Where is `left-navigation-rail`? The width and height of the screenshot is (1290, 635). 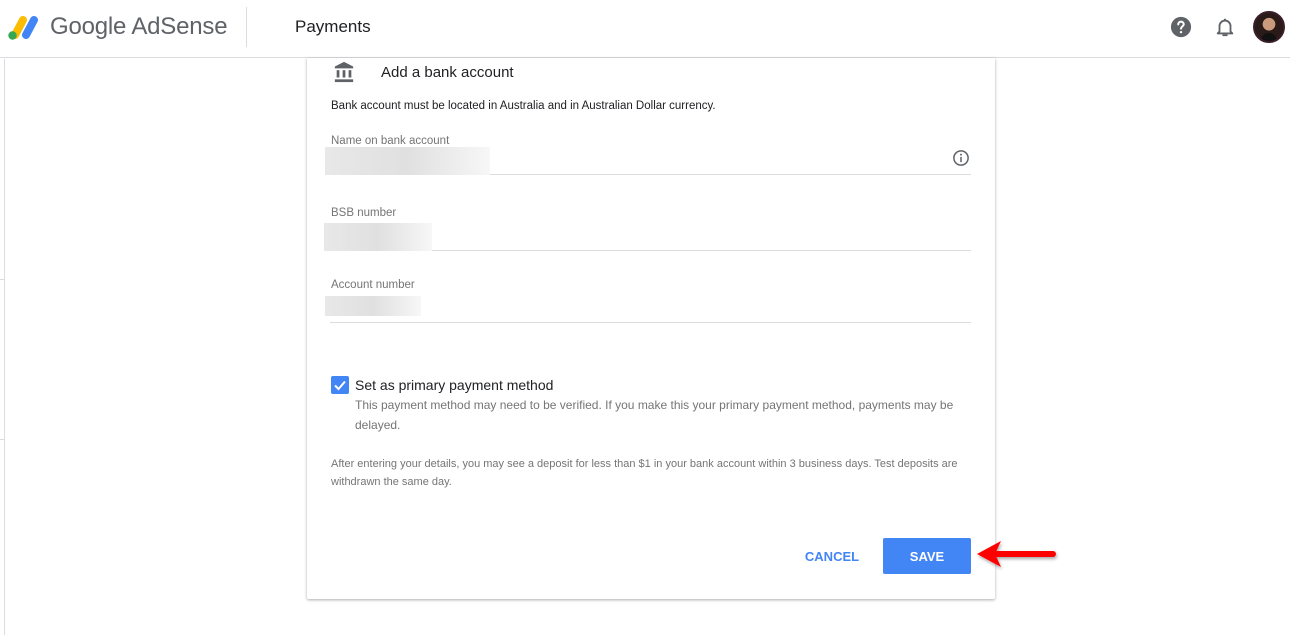
left-navigation-rail is located at coordinates (2, 347).